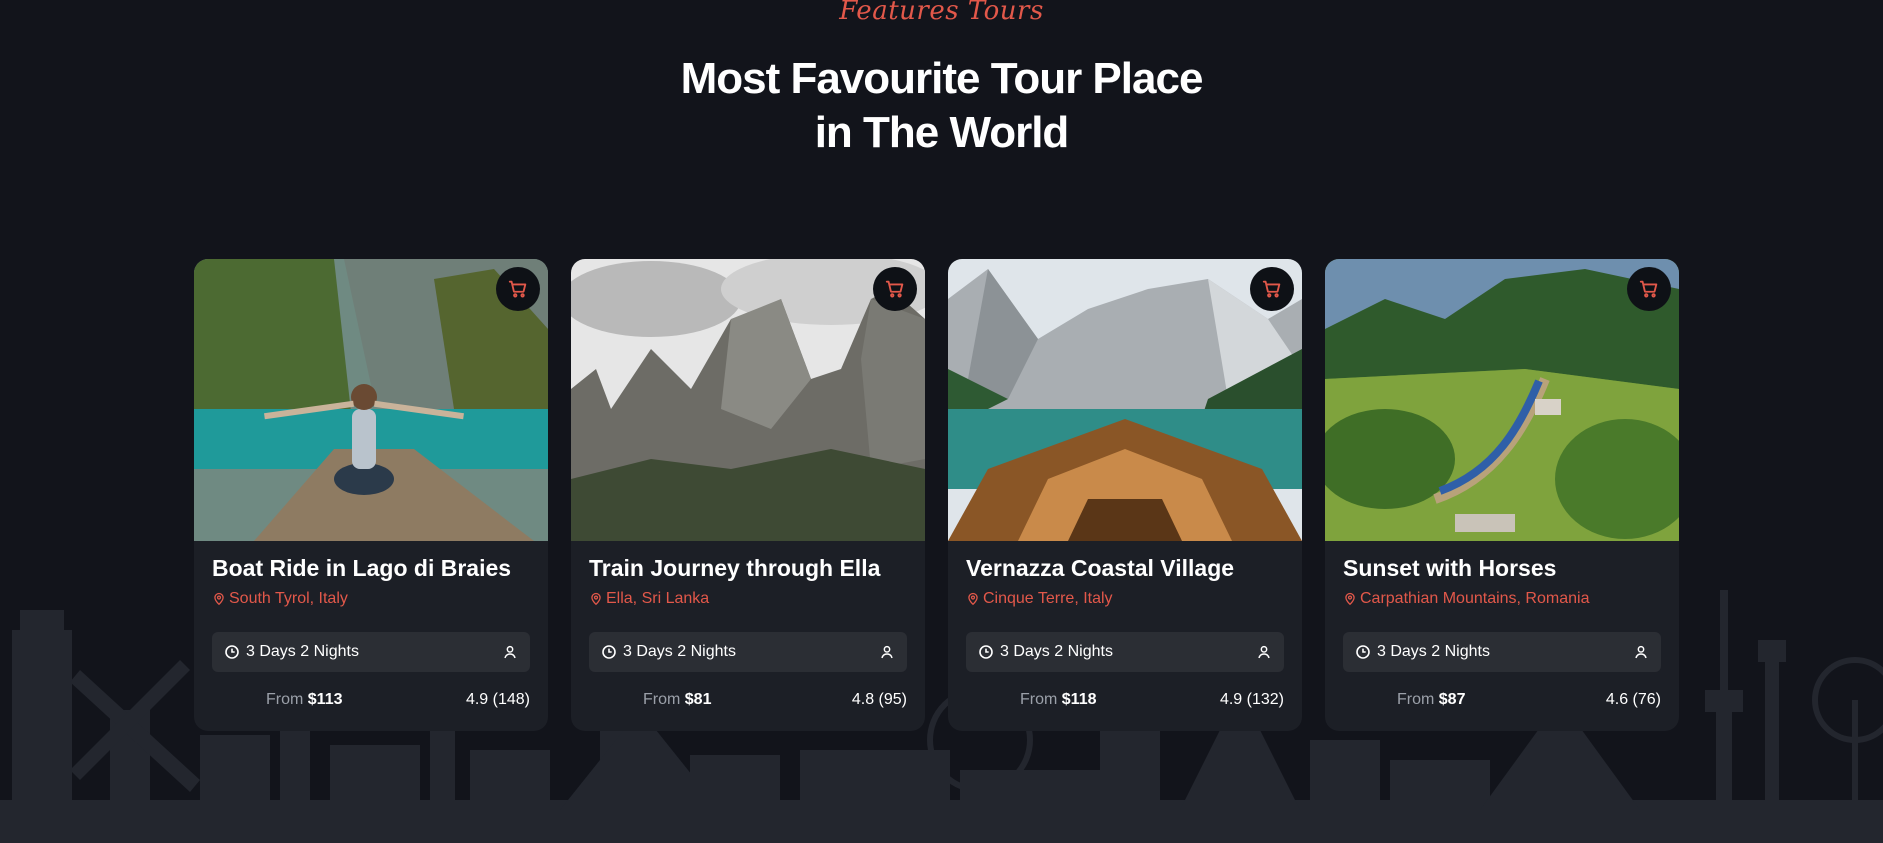  What do you see at coordinates (942, 78) in the screenshot?
I see `section-title-line1: Most Favourite Tour Place` at bounding box center [942, 78].